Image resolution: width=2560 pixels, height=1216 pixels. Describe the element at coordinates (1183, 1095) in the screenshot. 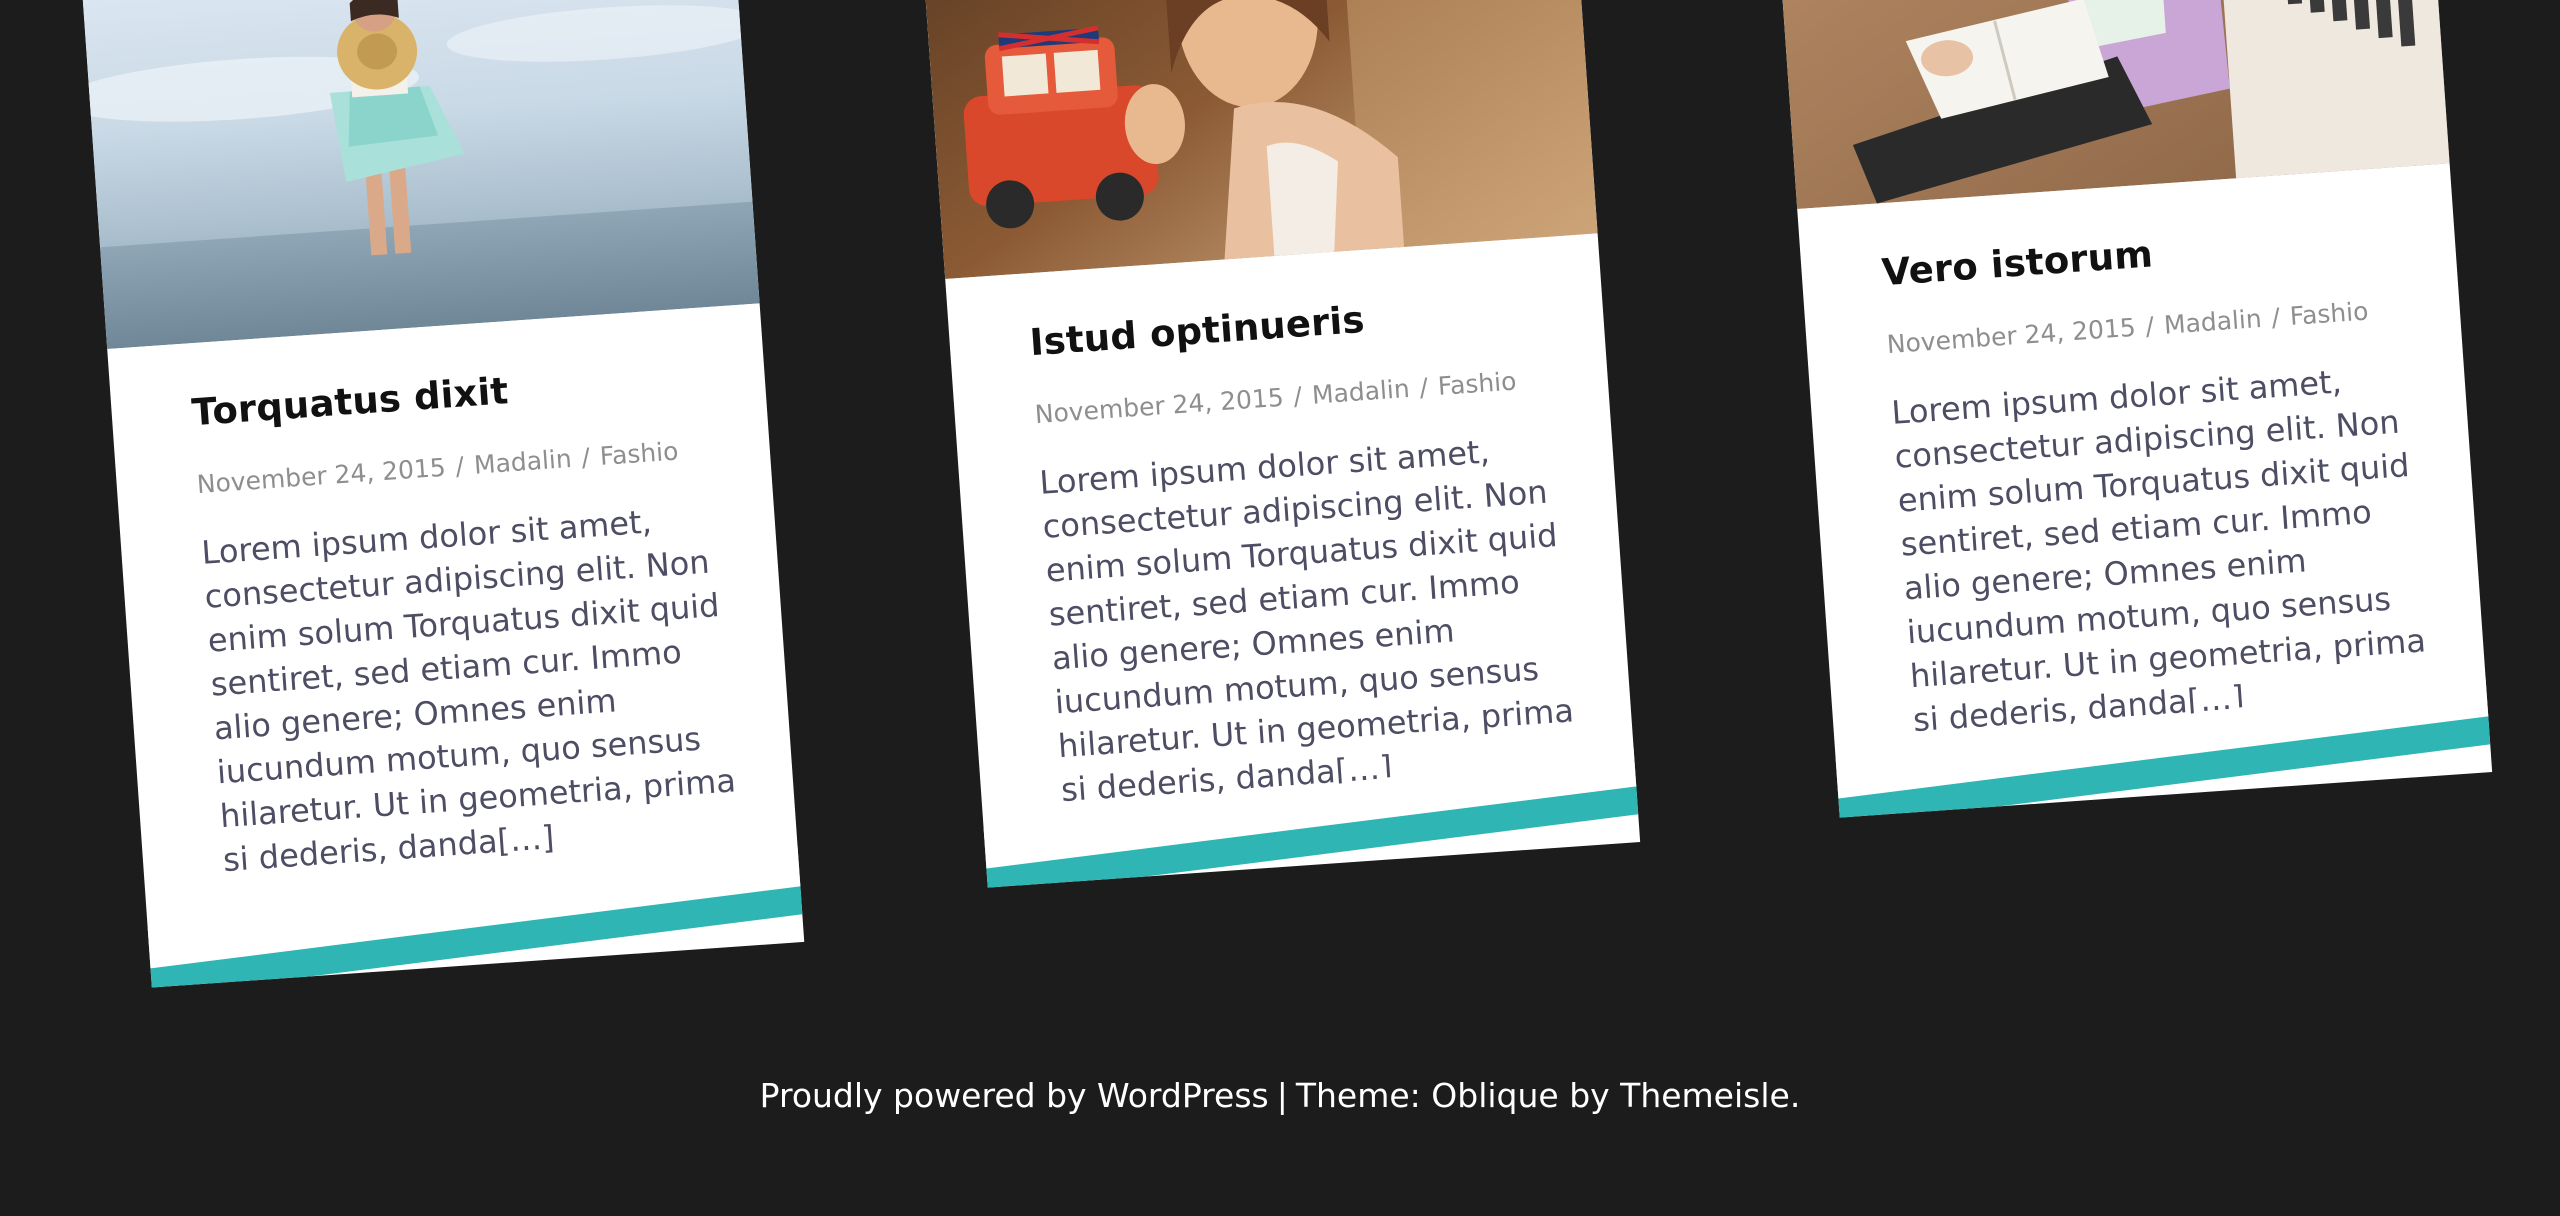

I see `wordpress-link: WordPress` at that location.